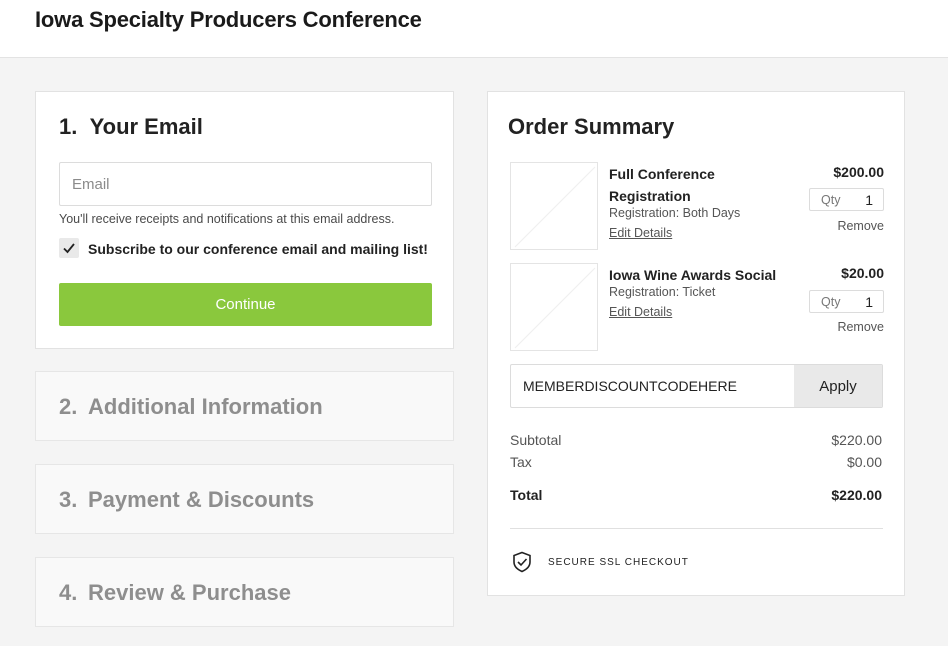 This screenshot has height=646, width=948. What do you see at coordinates (536, 440) in the screenshot?
I see `subtotal-label: Subtotal` at bounding box center [536, 440].